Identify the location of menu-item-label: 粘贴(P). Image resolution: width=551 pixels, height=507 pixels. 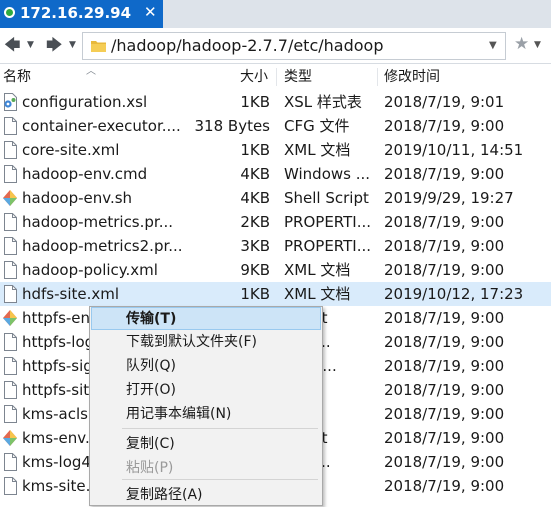
(150, 468).